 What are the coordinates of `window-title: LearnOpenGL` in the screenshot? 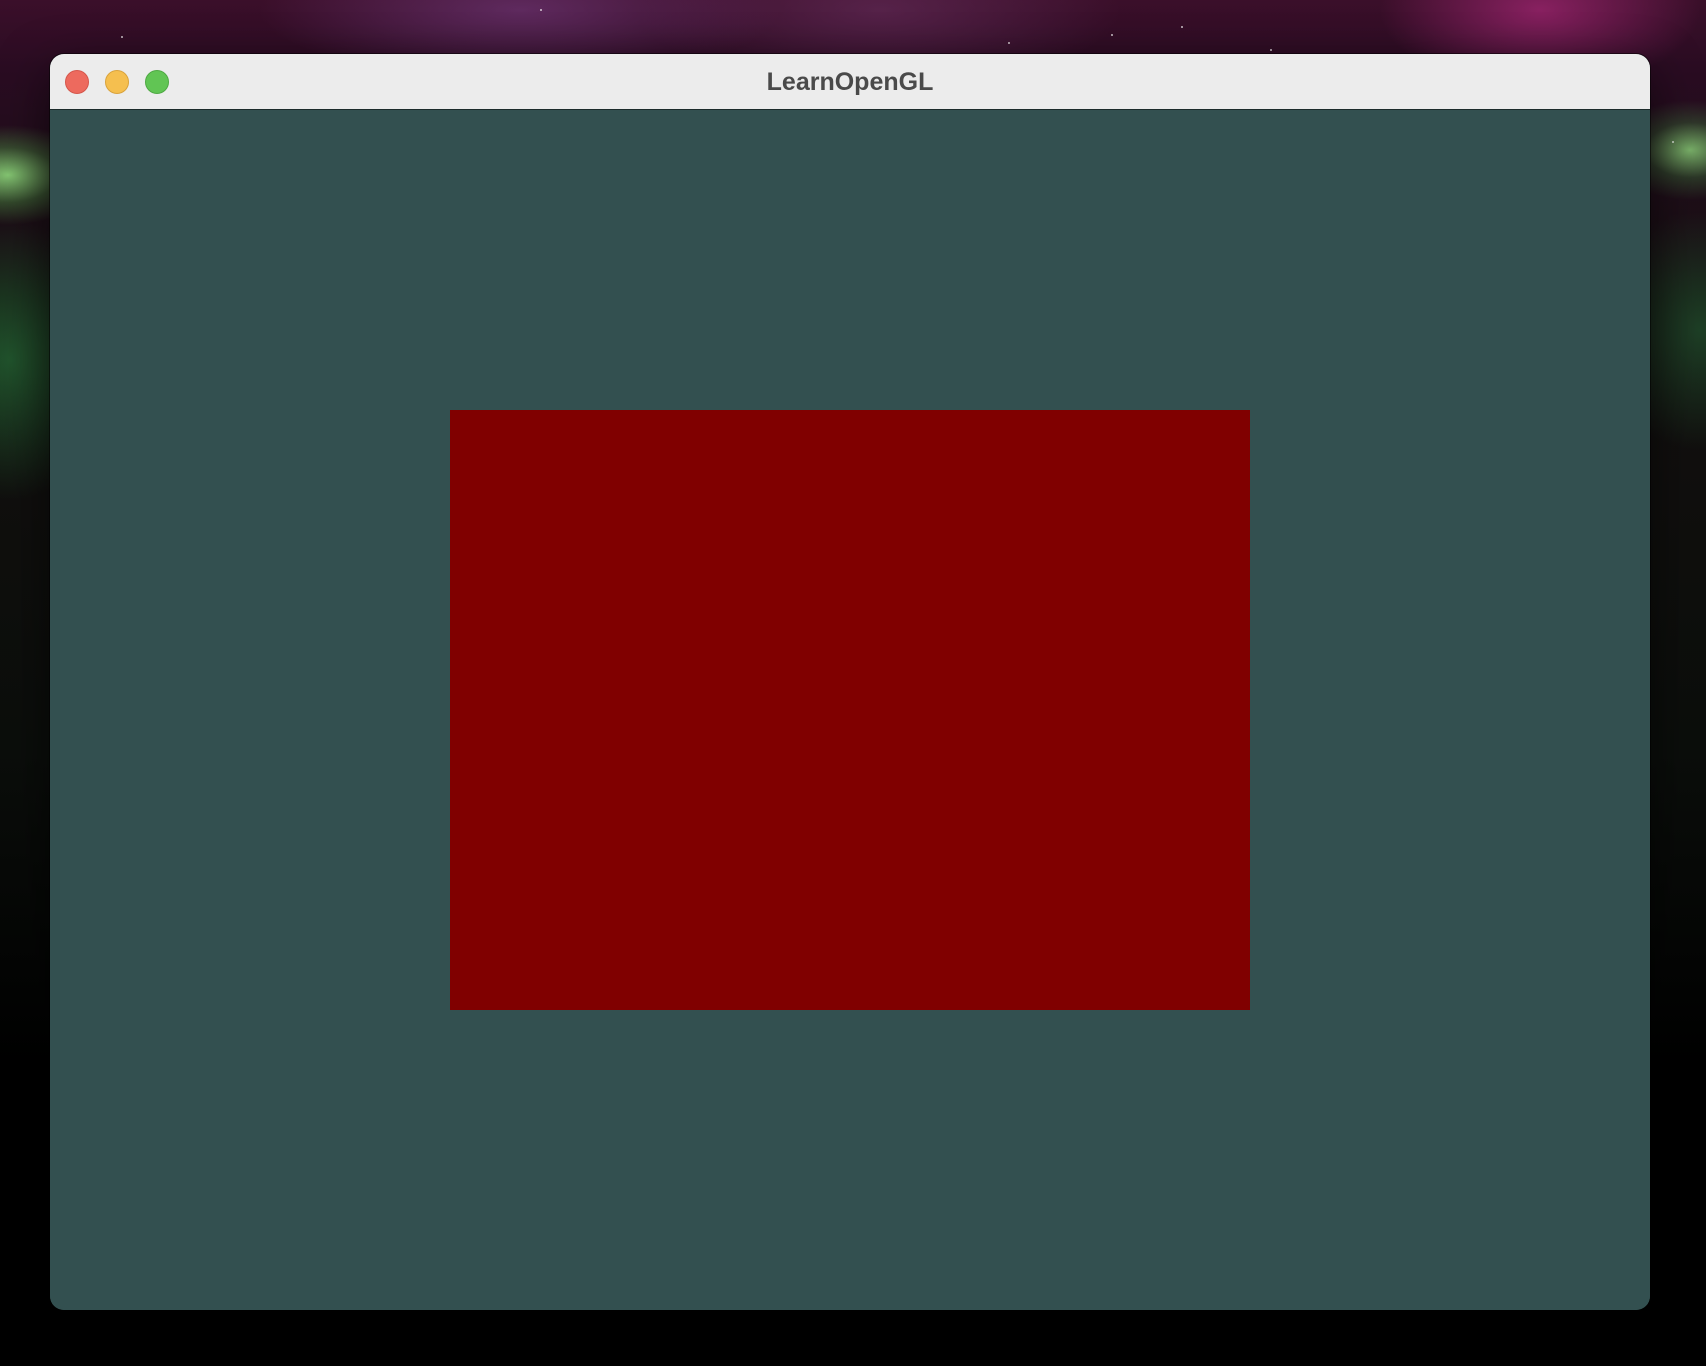 It's located at (850, 82).